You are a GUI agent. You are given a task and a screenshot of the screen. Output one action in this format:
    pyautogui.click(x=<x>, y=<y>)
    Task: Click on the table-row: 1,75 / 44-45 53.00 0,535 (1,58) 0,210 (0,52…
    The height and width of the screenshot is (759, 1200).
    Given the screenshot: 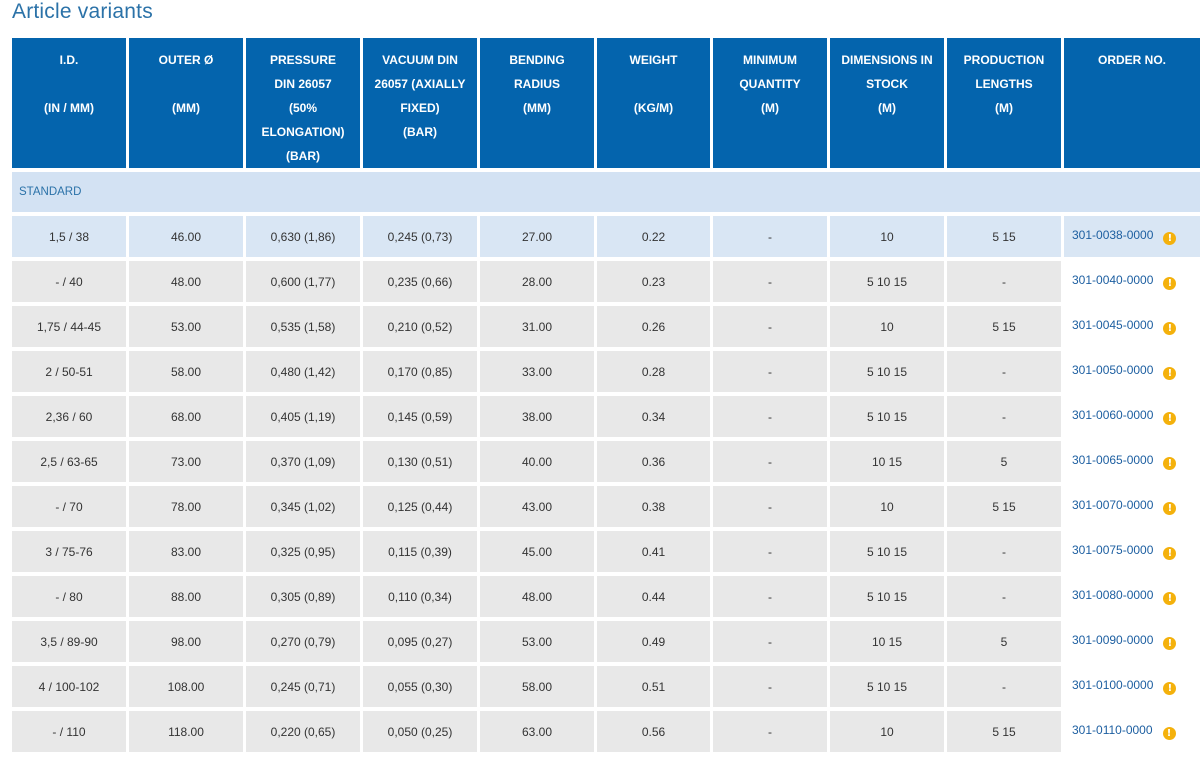 What is the action you would take?
    pyautogui.click(x=606, y=326)
    